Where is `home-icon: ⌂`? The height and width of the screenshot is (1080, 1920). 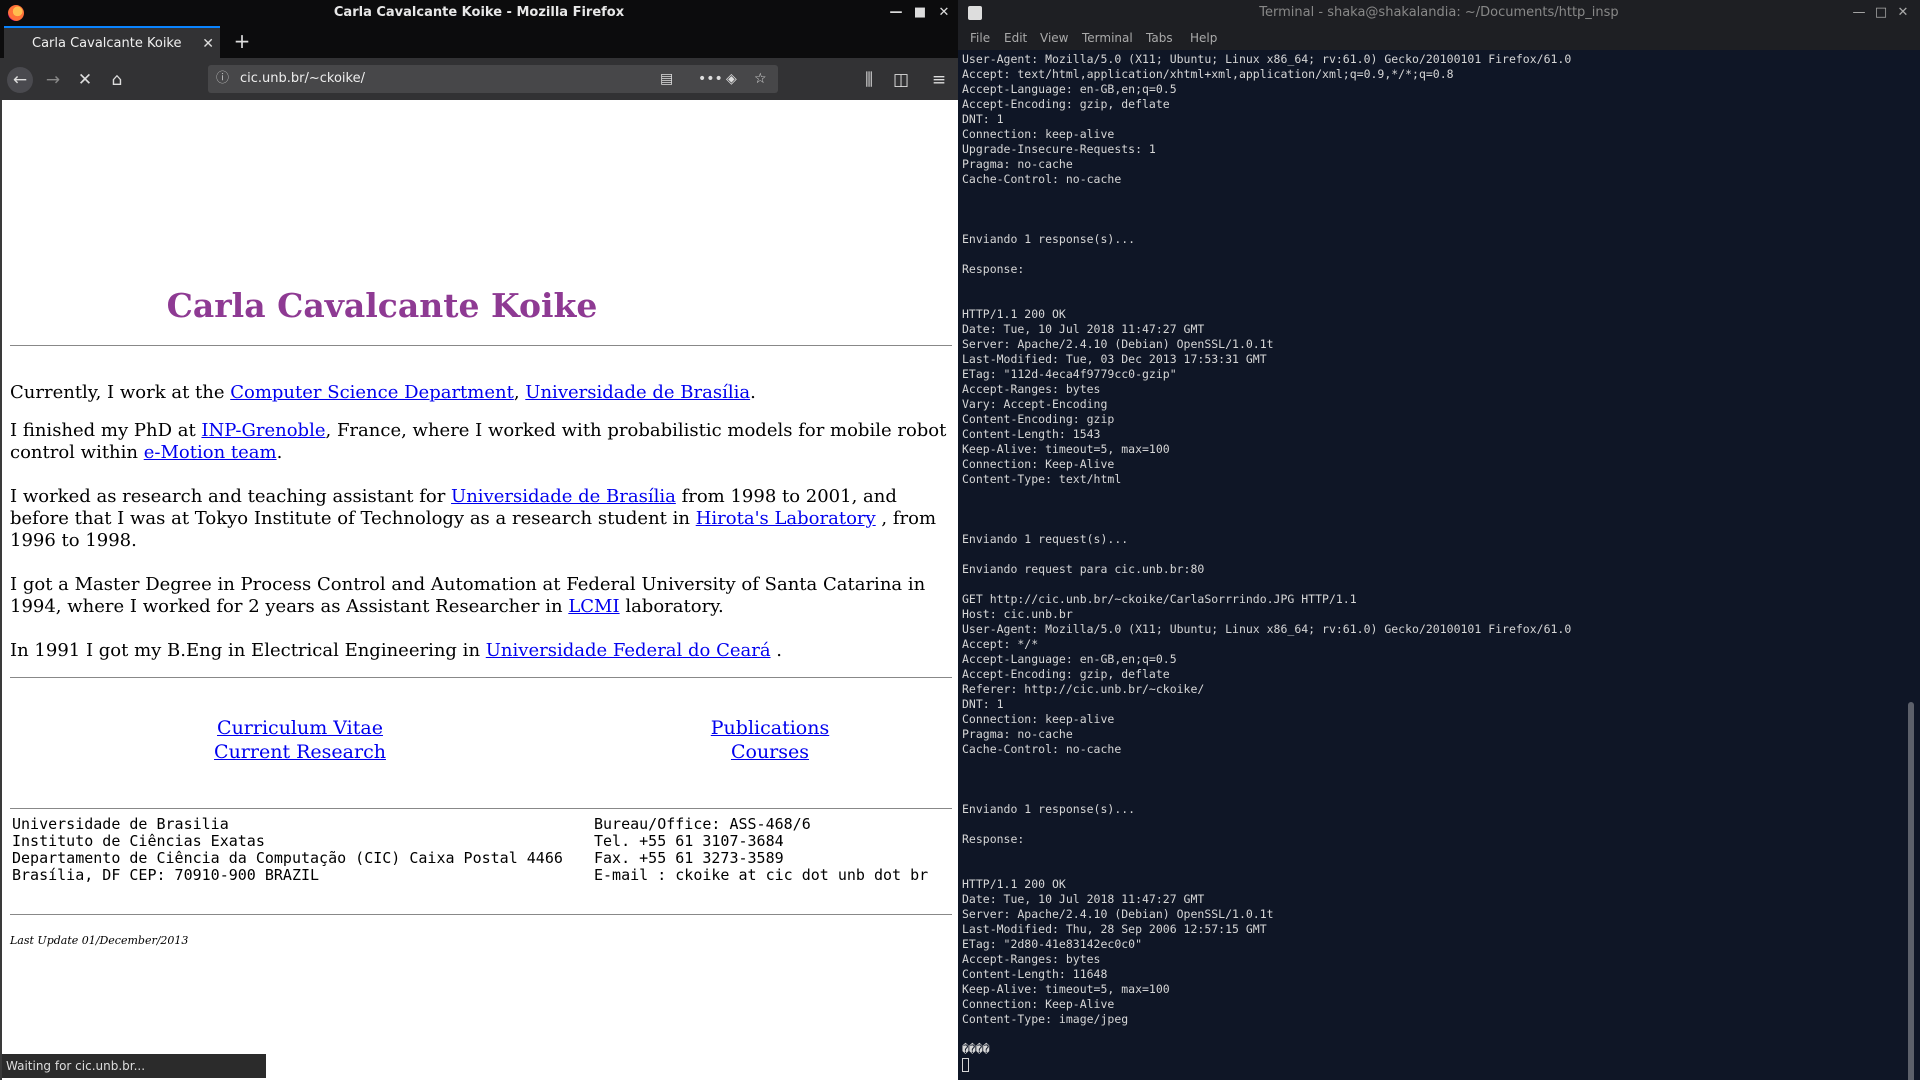
home-icon: ⌂ is located at coordinates (117, 80).